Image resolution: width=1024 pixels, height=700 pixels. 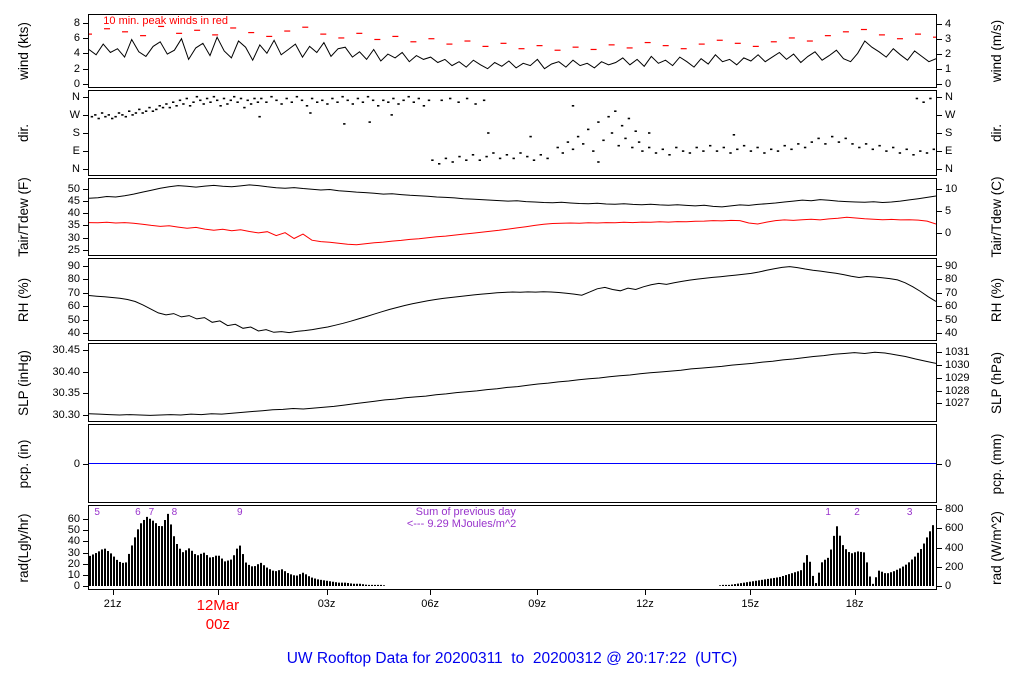 What do you see at coordinates (854, 604) in the screenshot?
I see `x-tick-label: 18z` at bounding box center [854, 604].